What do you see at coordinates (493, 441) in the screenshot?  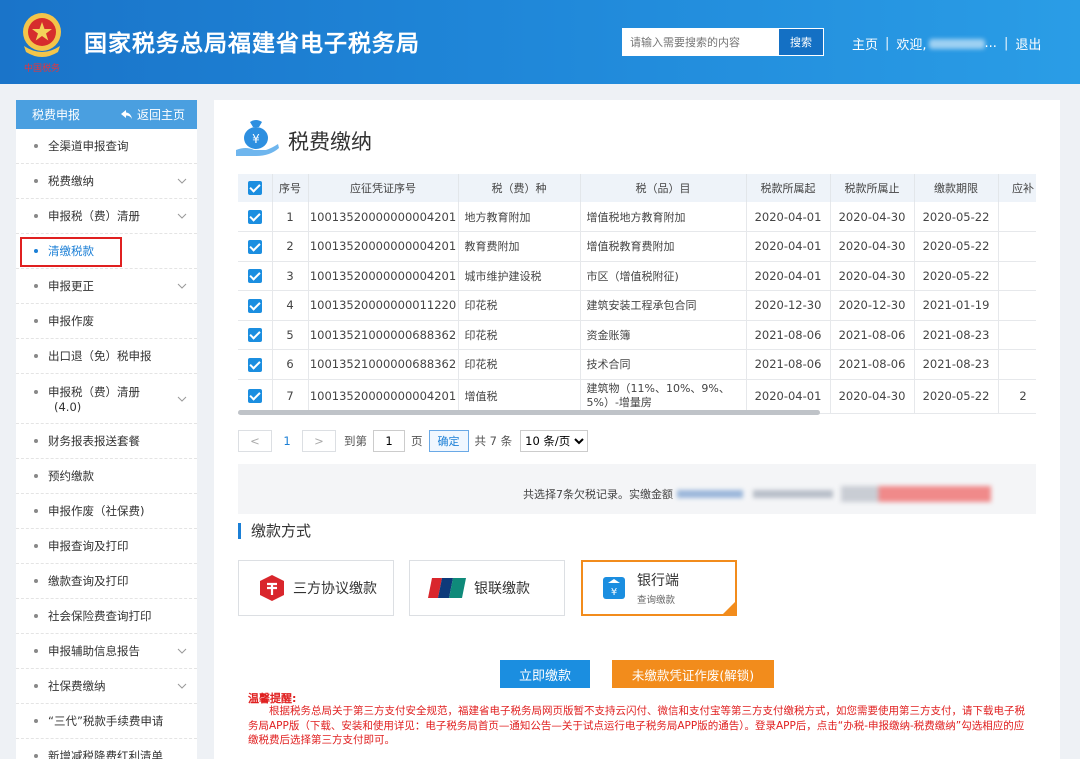 I see `total-count: 共 7 条` at bounding box center [493, 441].